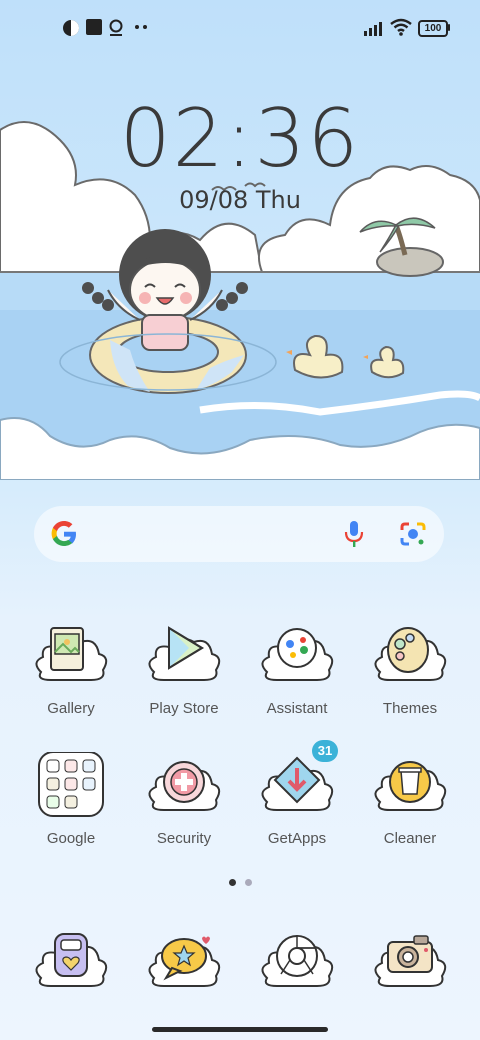 This screenshot has width=480, height=1040. Describe the element at coordinates (232, 882) in the screenshot. I see `page-indicator-dot-active` at that location.